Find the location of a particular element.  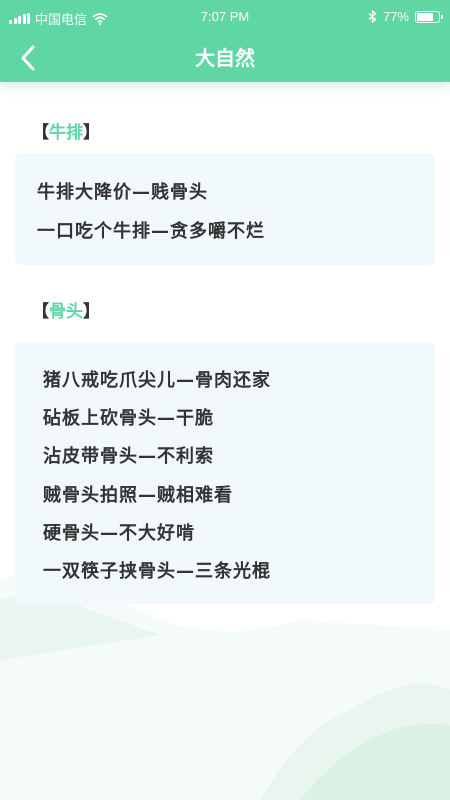

section-title-bone: 【骨头】 is located at coordinates (66, 309).